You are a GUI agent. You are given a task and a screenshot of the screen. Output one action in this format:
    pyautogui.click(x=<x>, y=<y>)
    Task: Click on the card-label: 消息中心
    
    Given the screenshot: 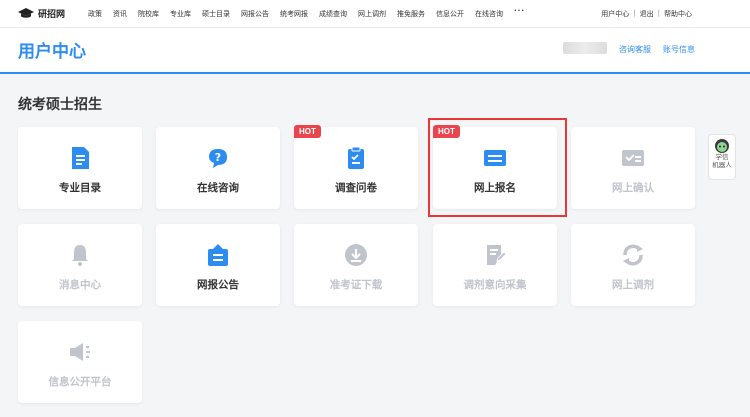 What is the action you would take?
    pyautogui.click(x=80, y=285)
    